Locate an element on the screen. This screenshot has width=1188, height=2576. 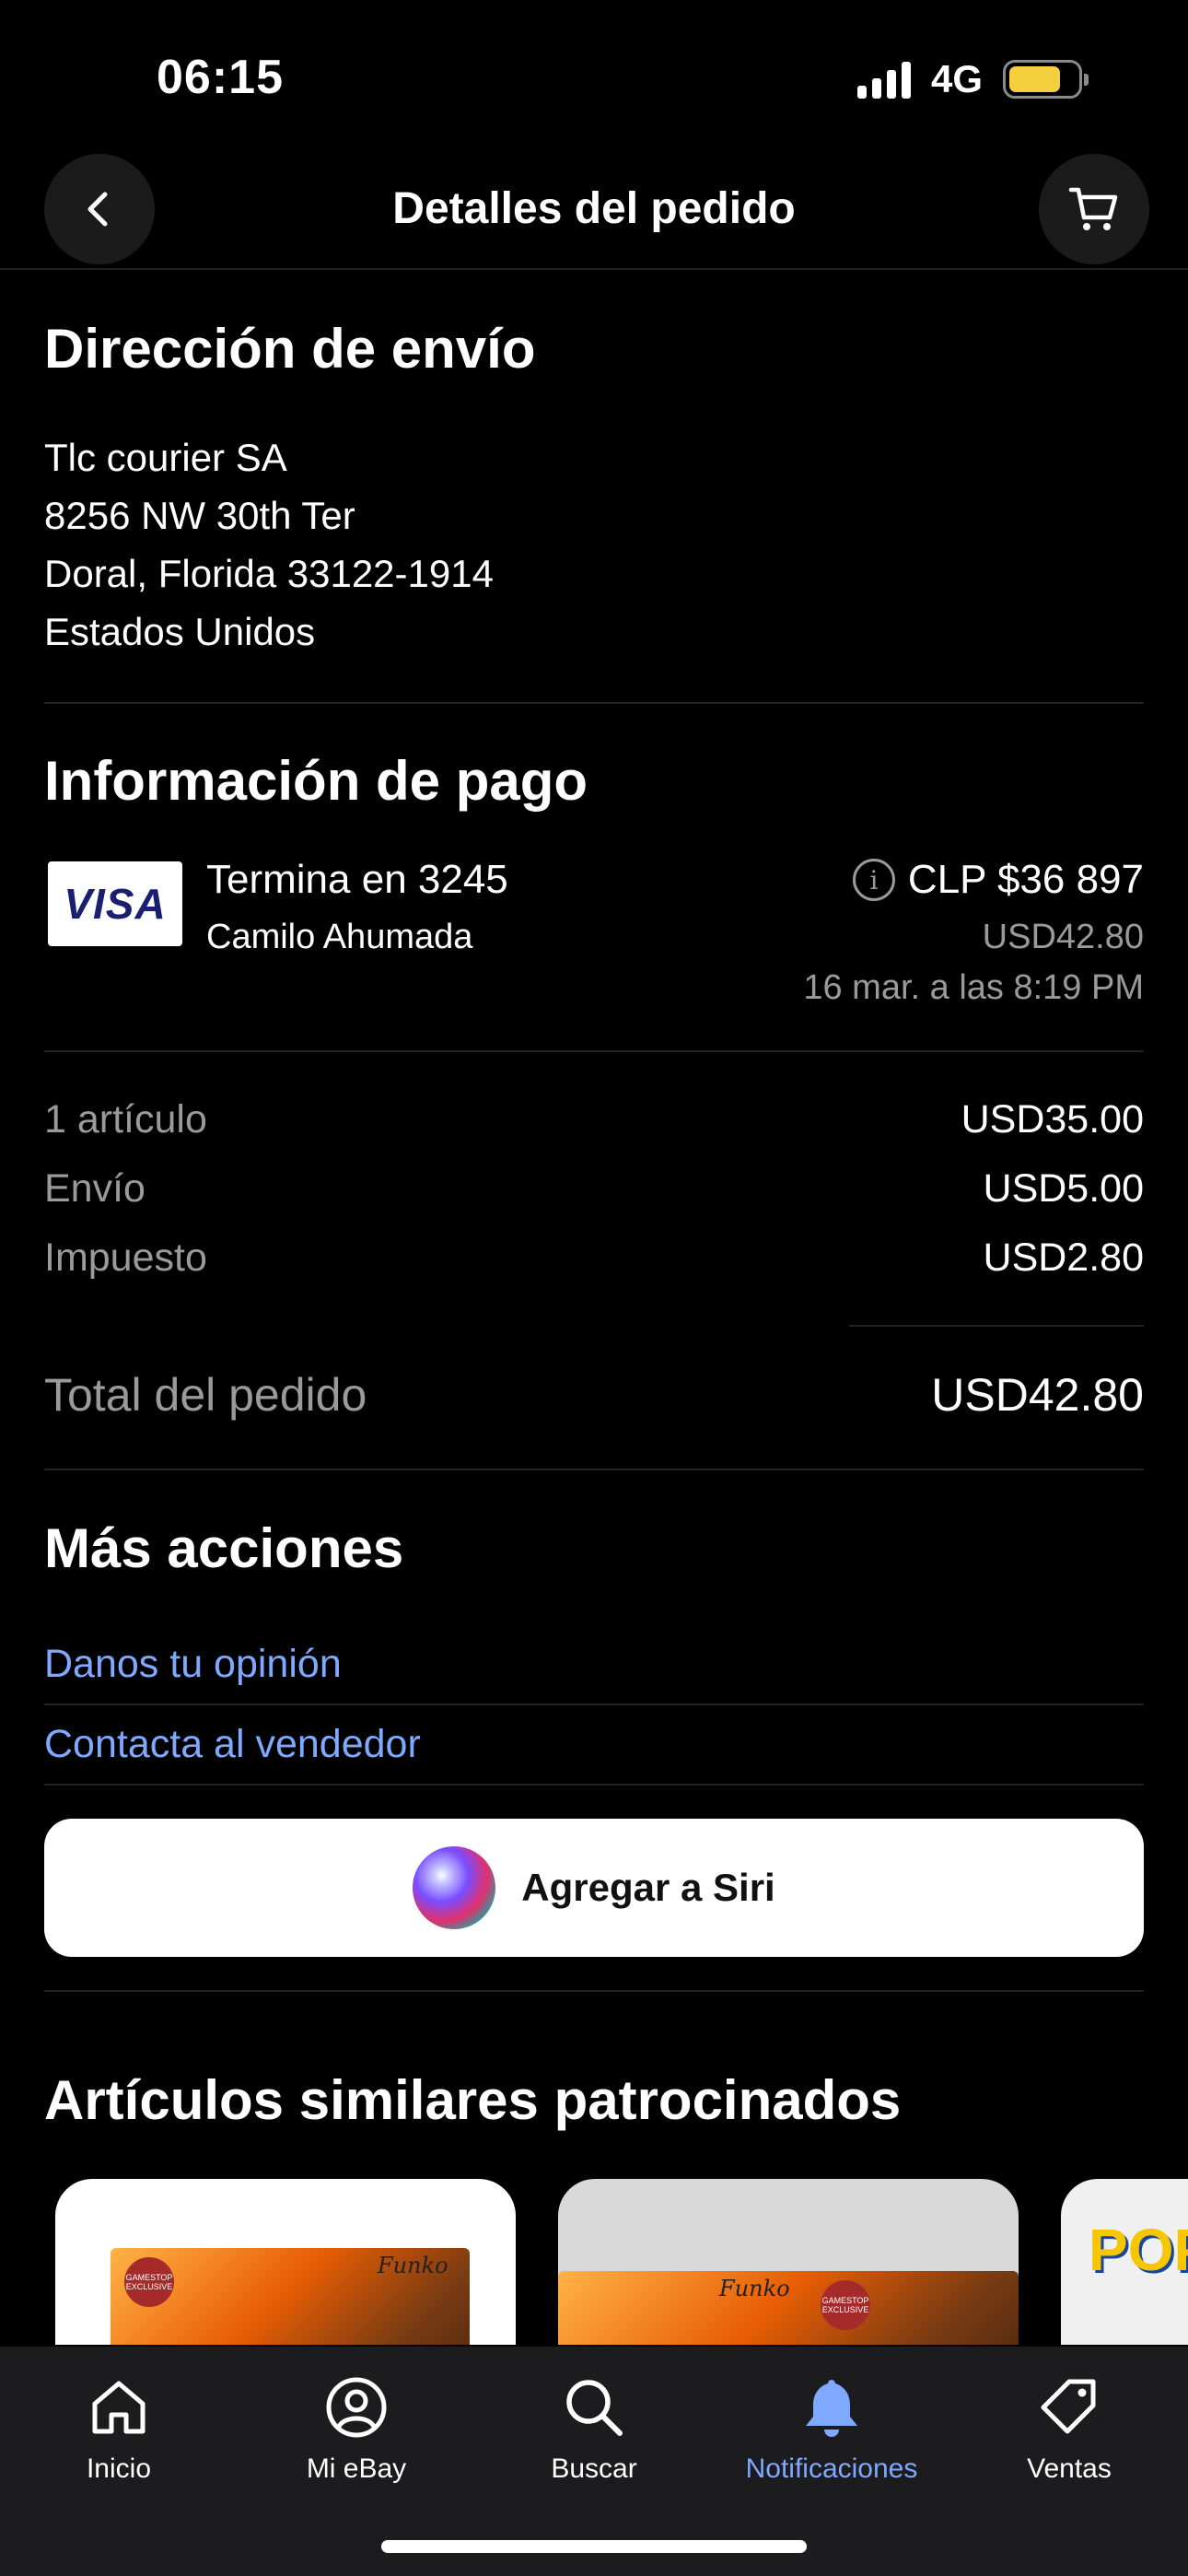
cart-icon is located at coordinates (1093, 208).